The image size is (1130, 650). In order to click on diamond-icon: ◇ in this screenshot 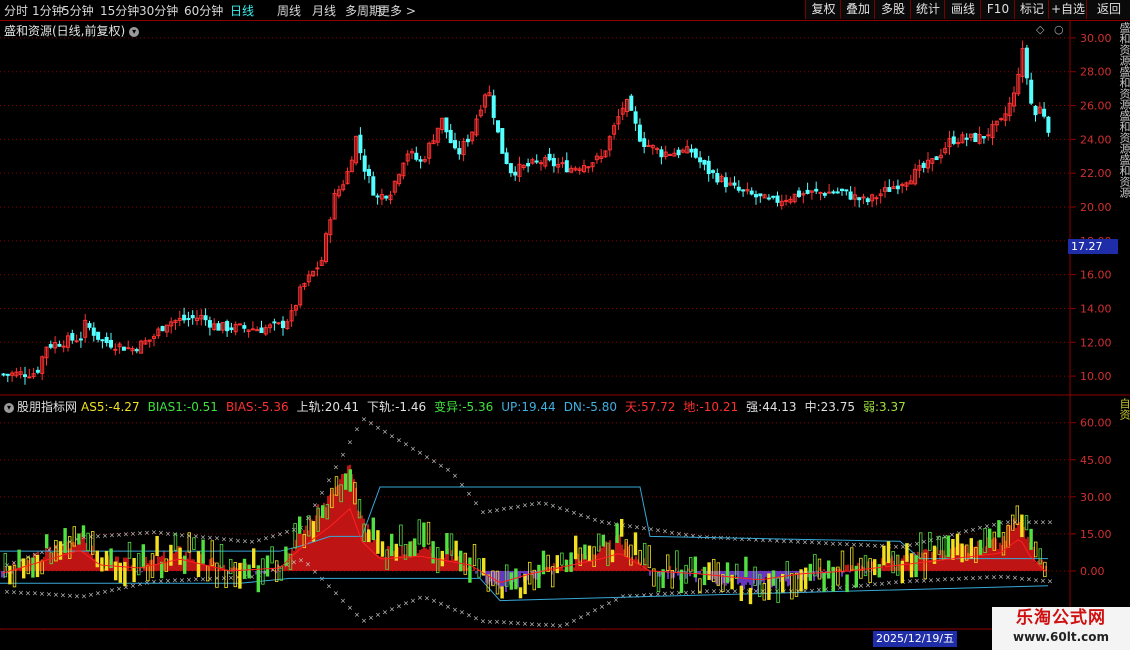, I will do `click(1040, 29)`.